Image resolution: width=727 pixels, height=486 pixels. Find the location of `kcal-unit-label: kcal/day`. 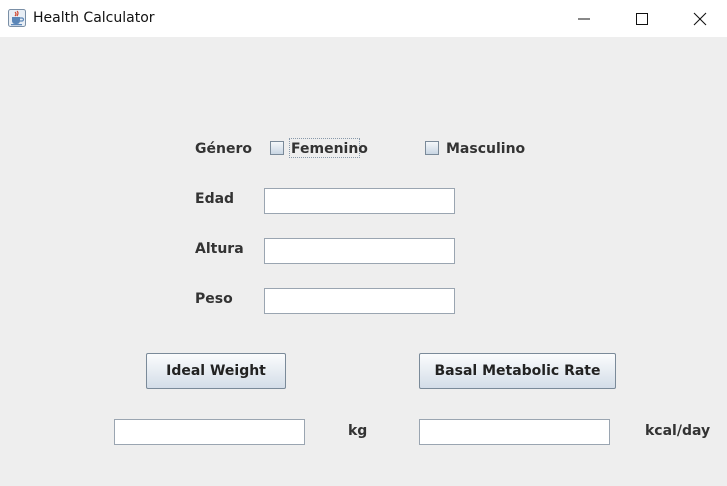

kcal-unit-label: kcal/day is located at coordinates (678, 431).